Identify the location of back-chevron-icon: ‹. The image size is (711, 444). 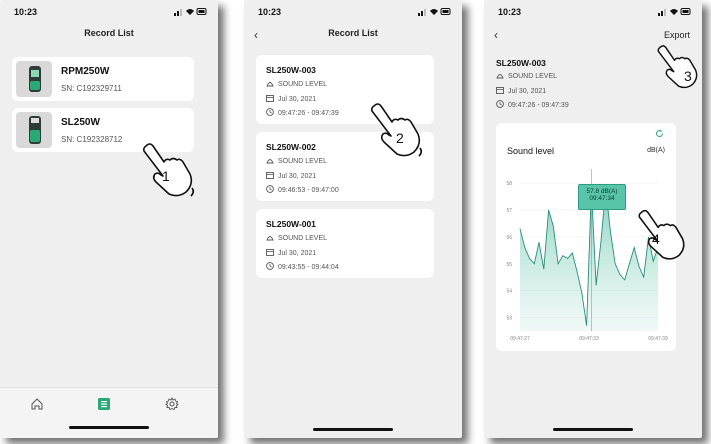
(496, 35).